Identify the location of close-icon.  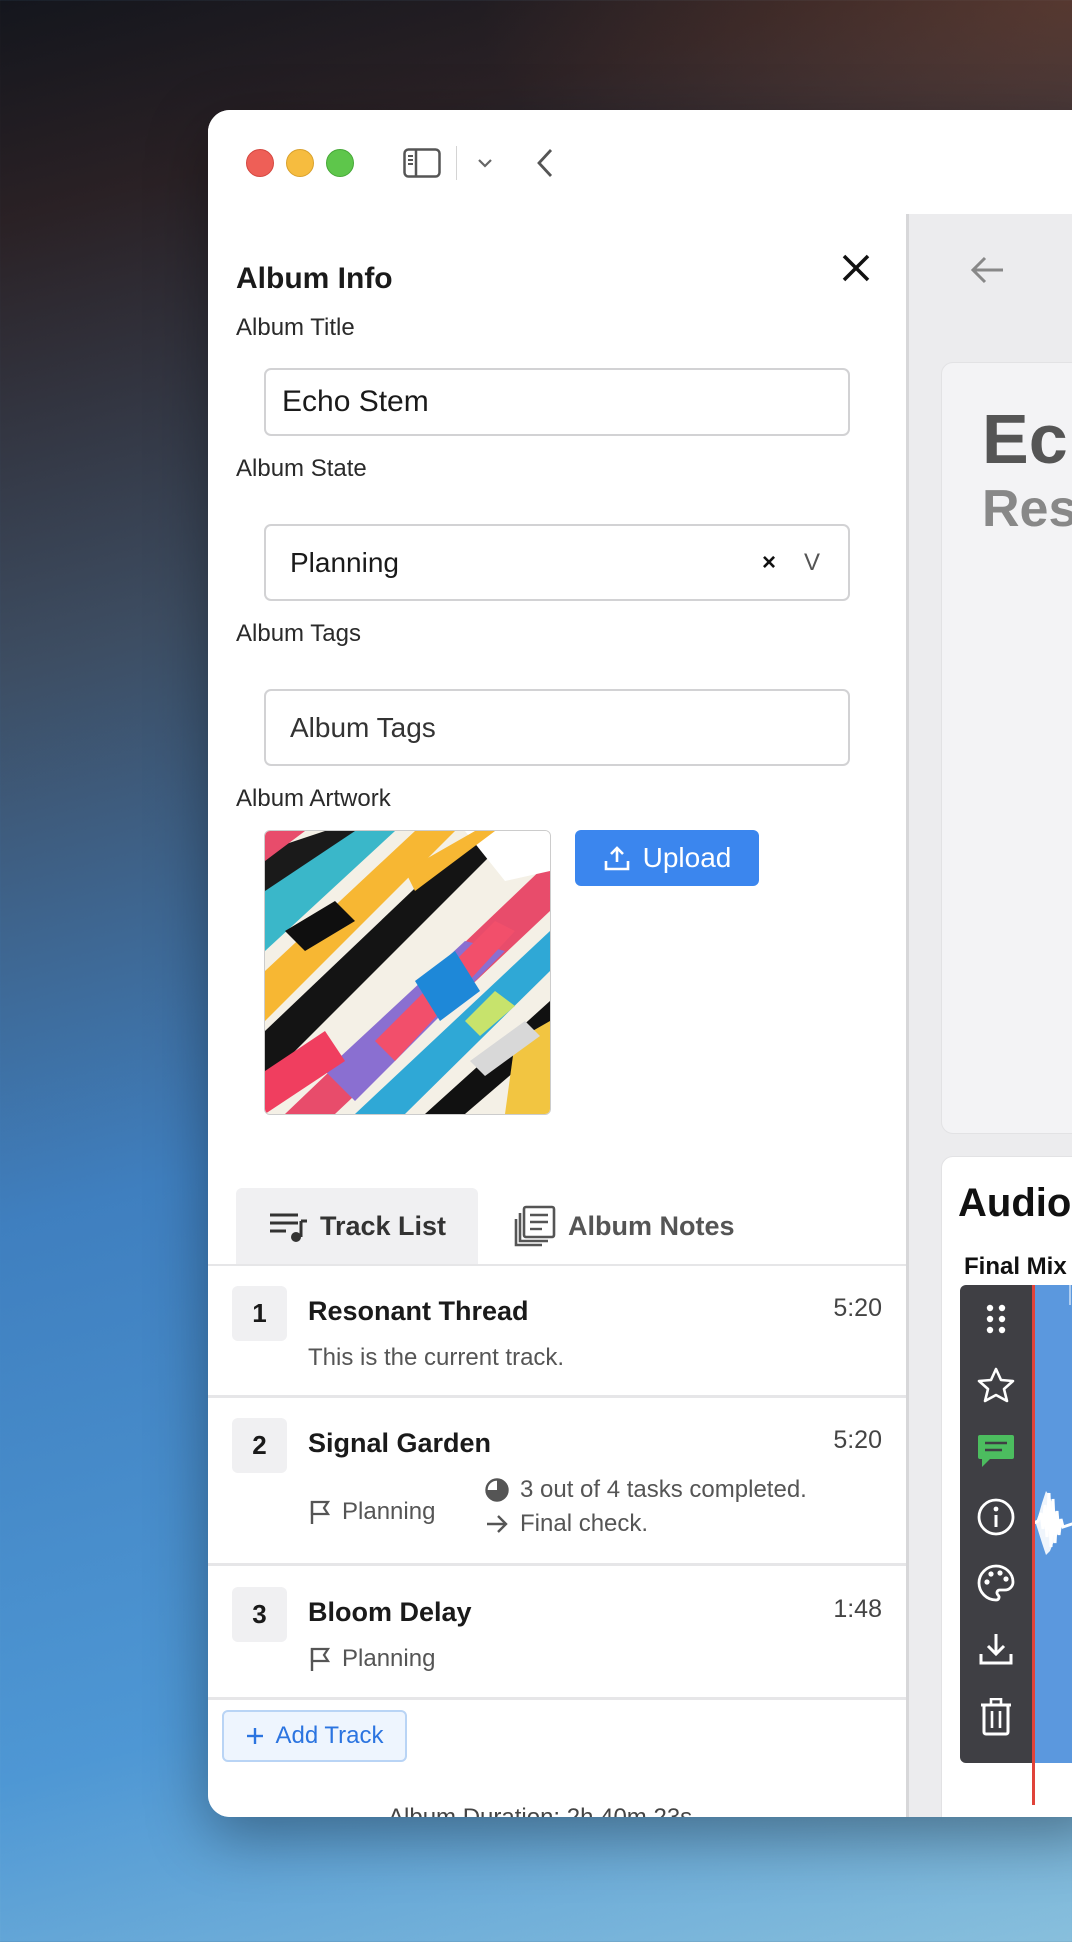
(856, 268).